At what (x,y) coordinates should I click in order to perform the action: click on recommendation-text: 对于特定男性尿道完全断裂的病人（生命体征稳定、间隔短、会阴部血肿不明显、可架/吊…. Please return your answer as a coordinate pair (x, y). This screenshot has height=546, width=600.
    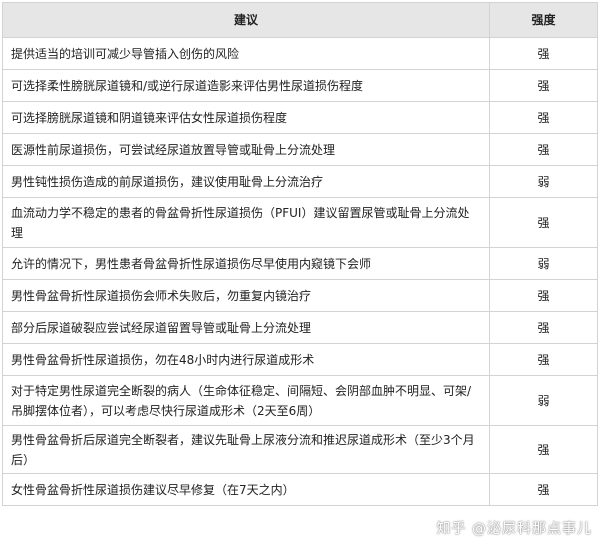
    Looking at the image, I should click on (246, 400).